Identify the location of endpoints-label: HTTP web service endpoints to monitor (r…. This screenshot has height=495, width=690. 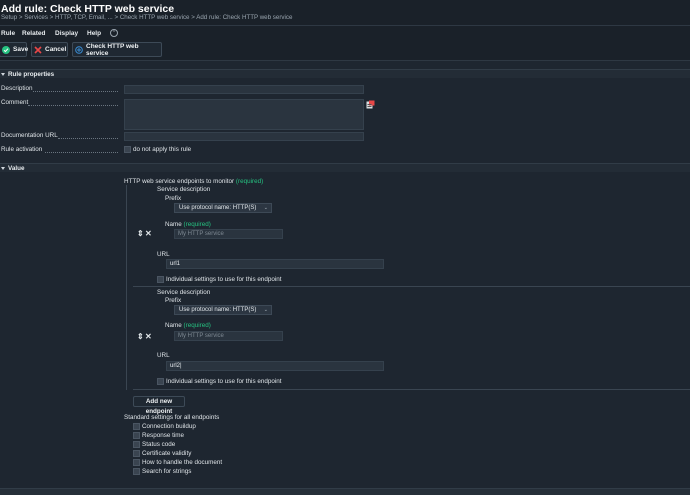
(193, 181).